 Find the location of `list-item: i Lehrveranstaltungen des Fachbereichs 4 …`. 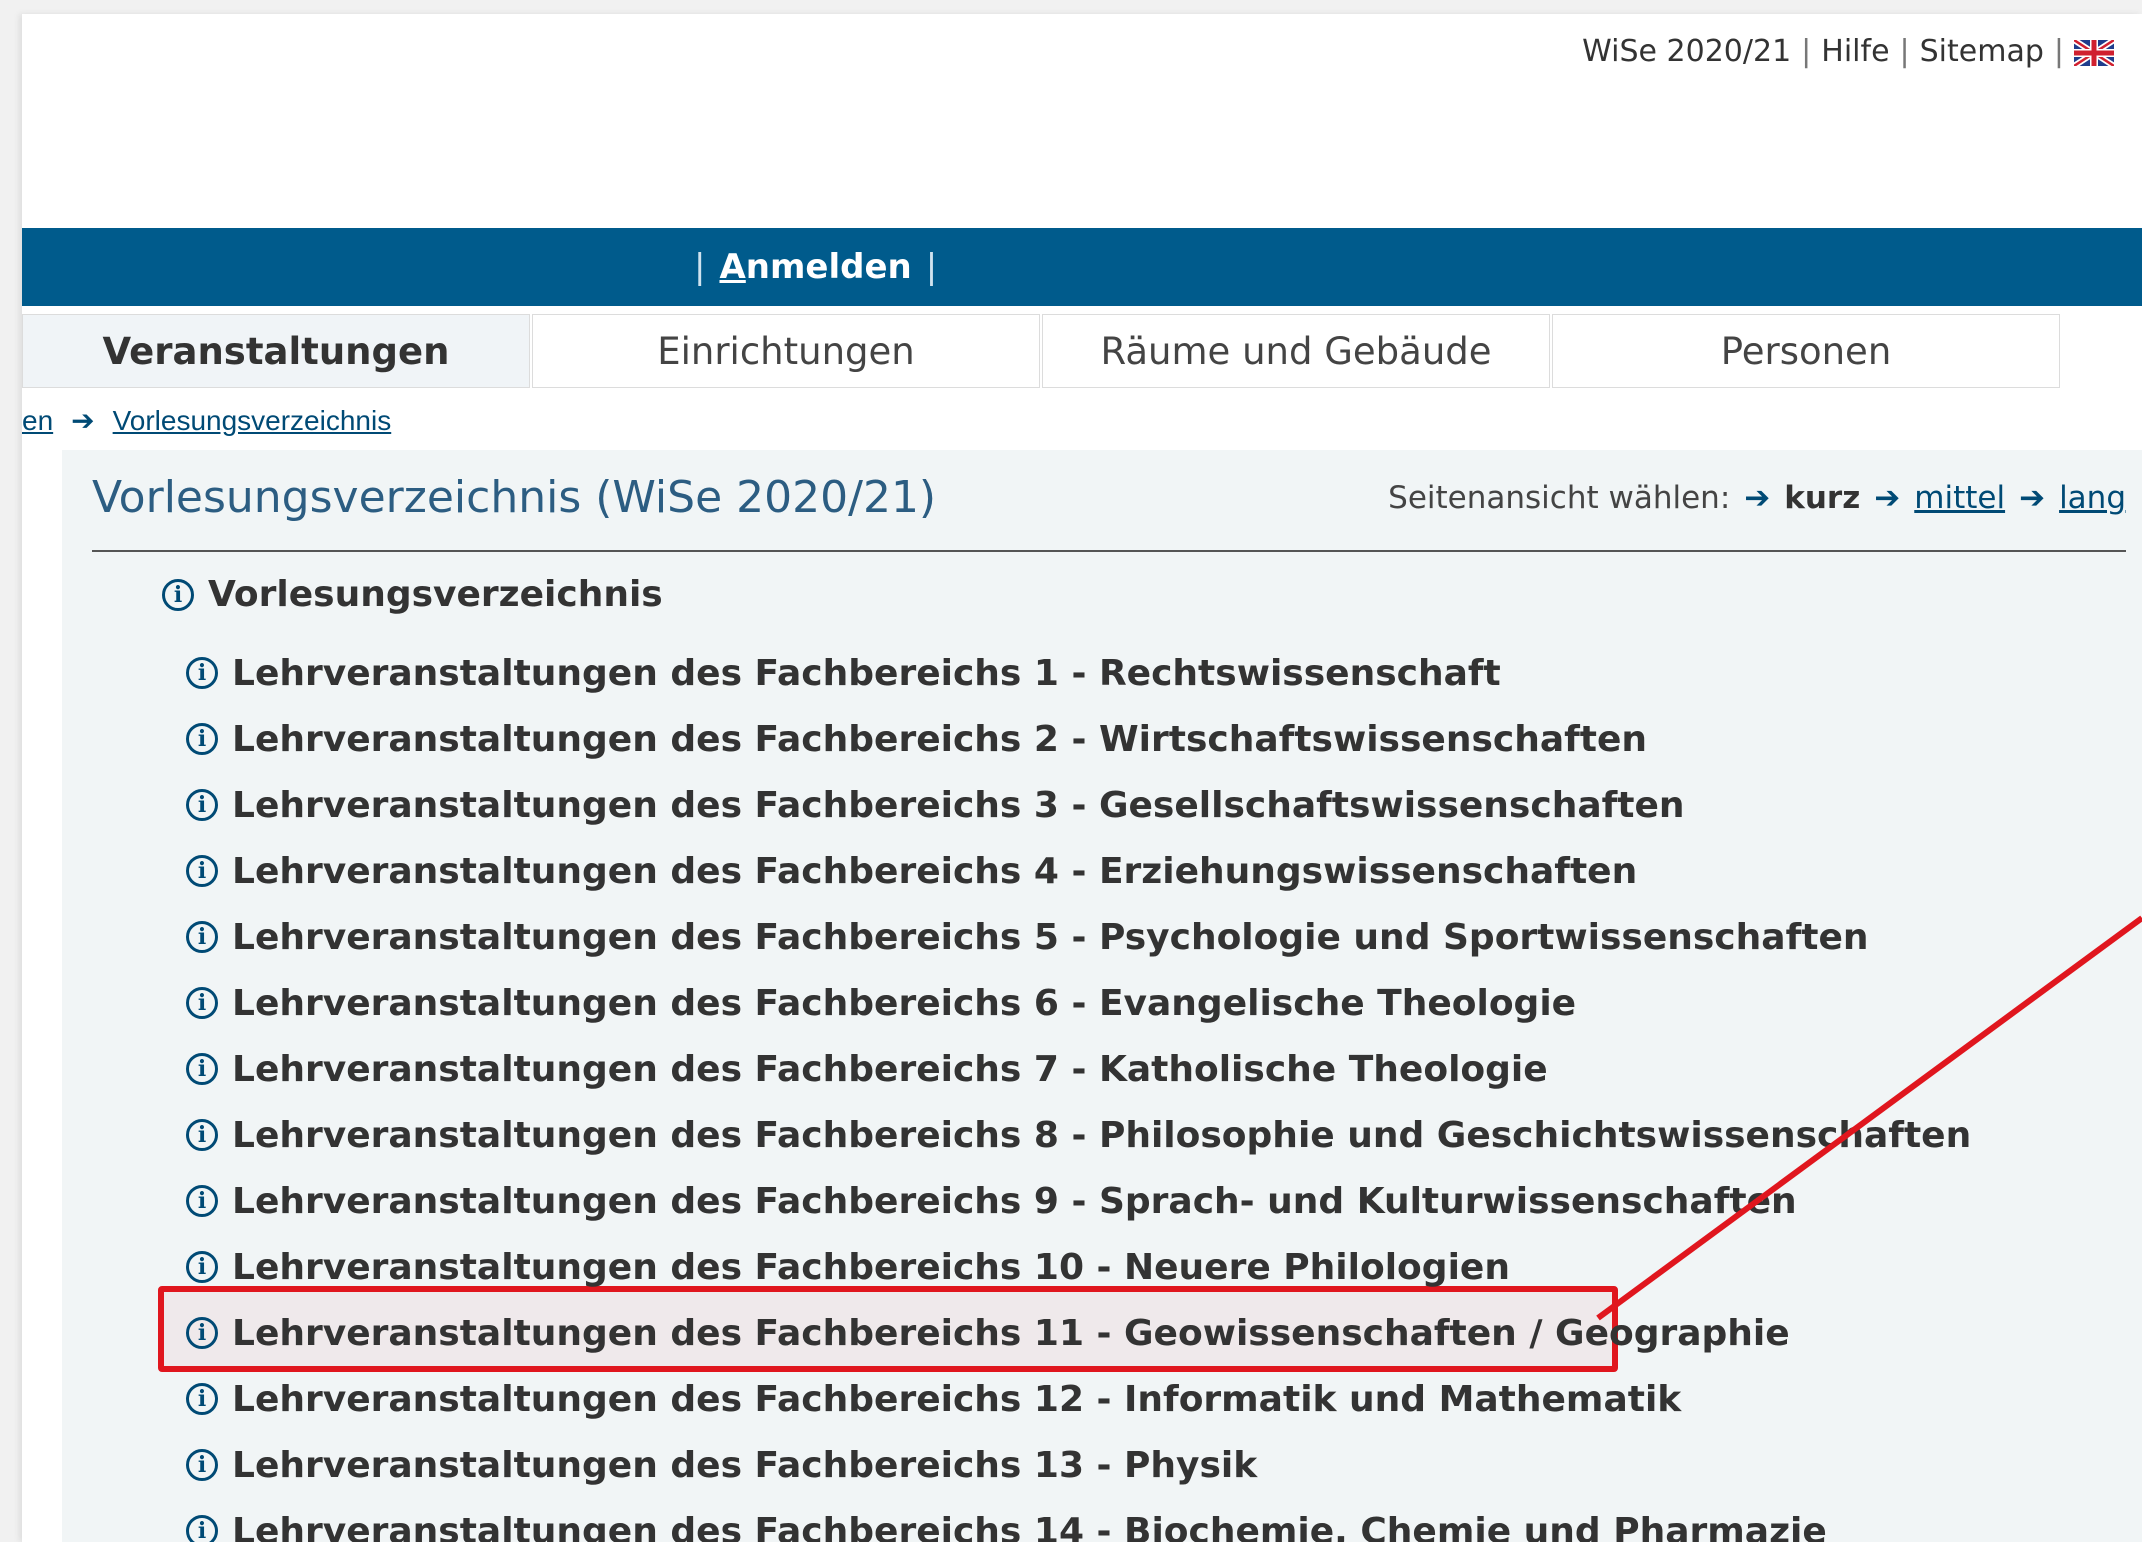

list-item: i Lehrveranstaltungen des Fachbereichs 4 … is located at coordinates (1078, 871).